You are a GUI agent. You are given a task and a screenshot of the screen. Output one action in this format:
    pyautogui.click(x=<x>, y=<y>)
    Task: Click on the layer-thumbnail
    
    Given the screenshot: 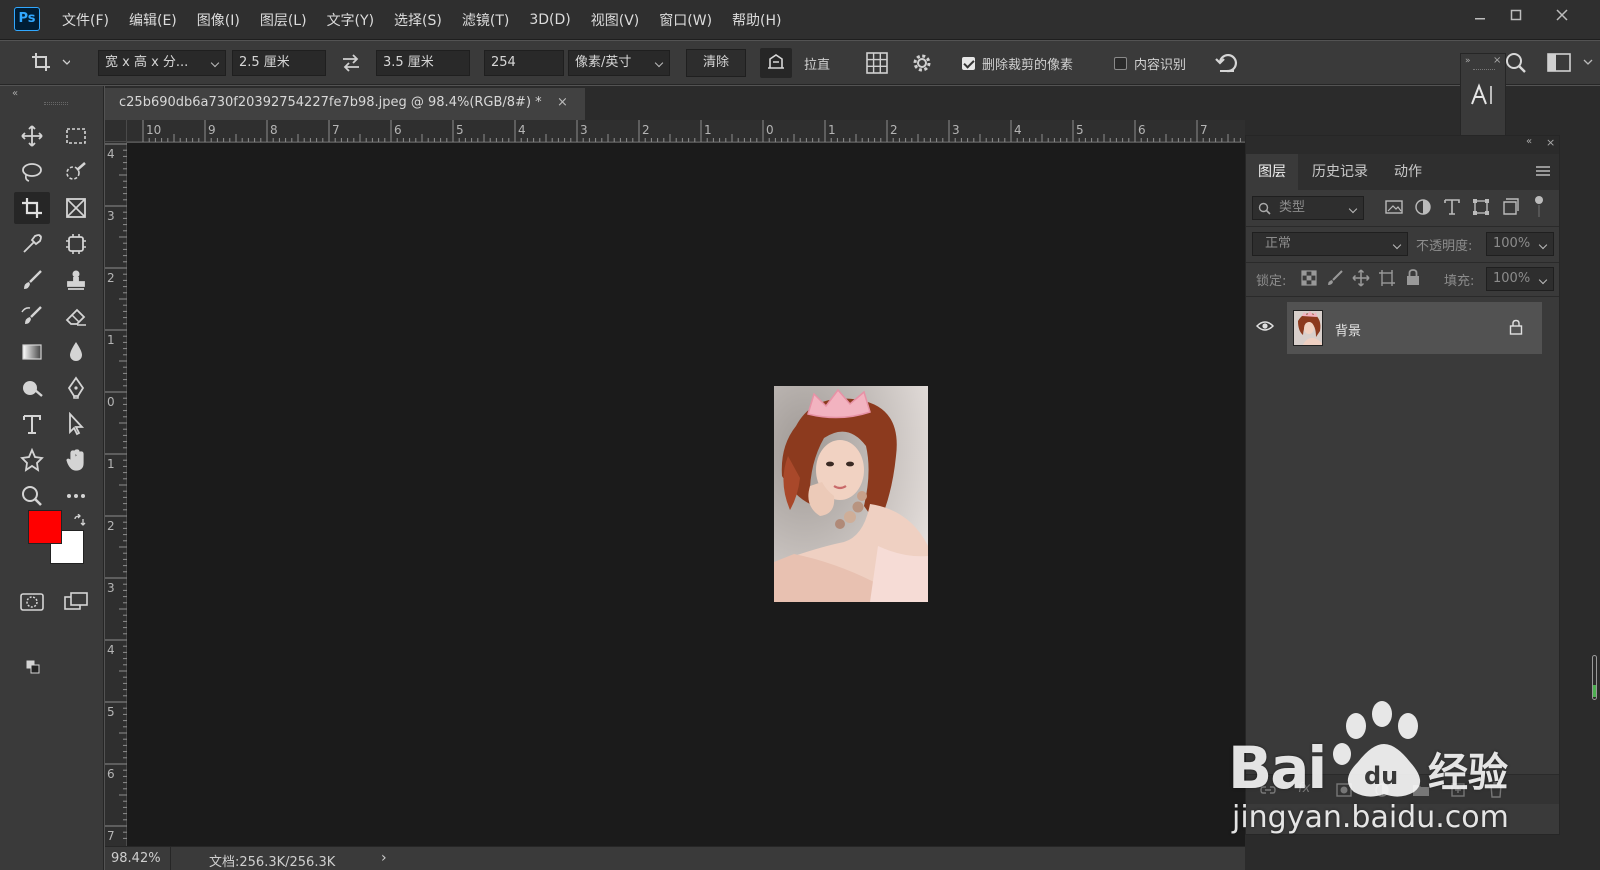 What is the action you would take?
    pyautogui.click(x=1308, y=328)
    